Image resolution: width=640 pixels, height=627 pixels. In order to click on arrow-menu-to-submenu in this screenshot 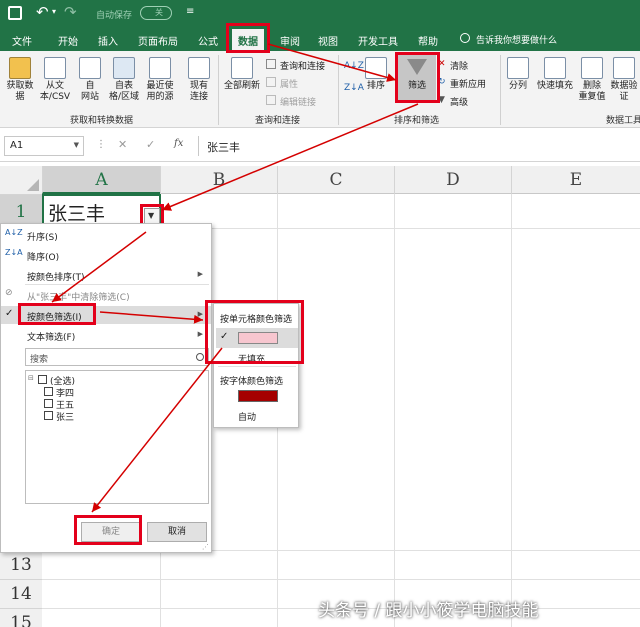, I will do `click(151, 317)`.